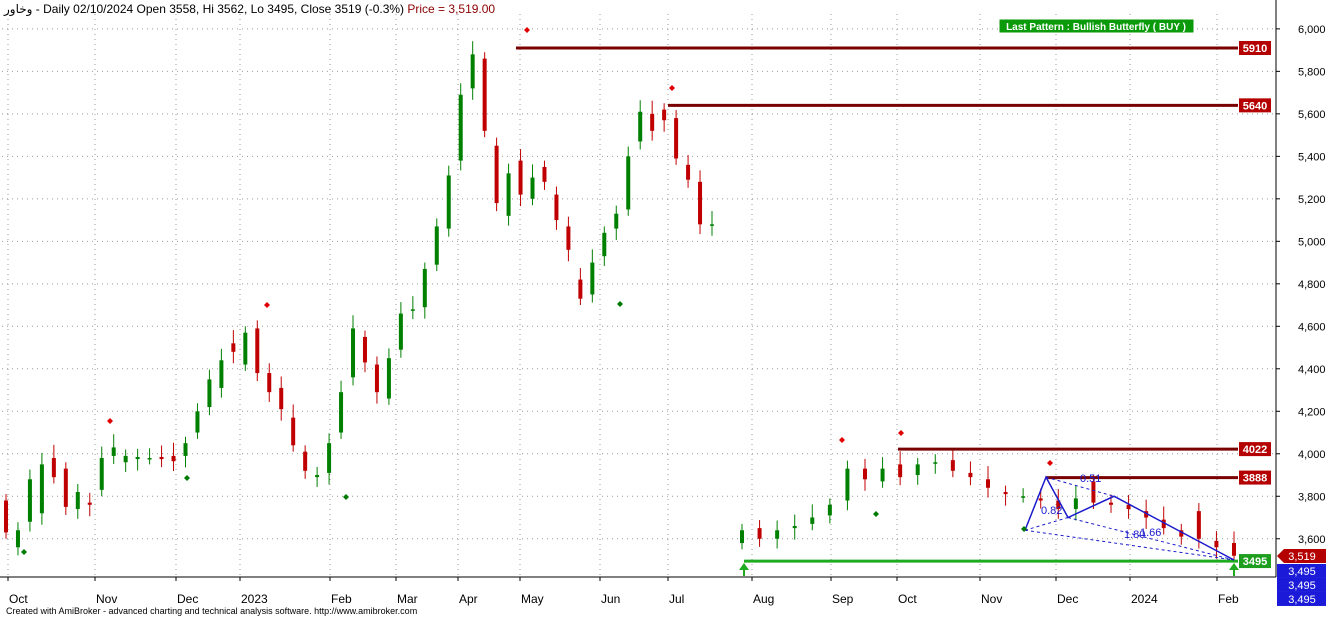 Image resolution: width=1336 pixels, height=619 pixels. I want to click on x-tick-label: Jul, so click(676, 599).